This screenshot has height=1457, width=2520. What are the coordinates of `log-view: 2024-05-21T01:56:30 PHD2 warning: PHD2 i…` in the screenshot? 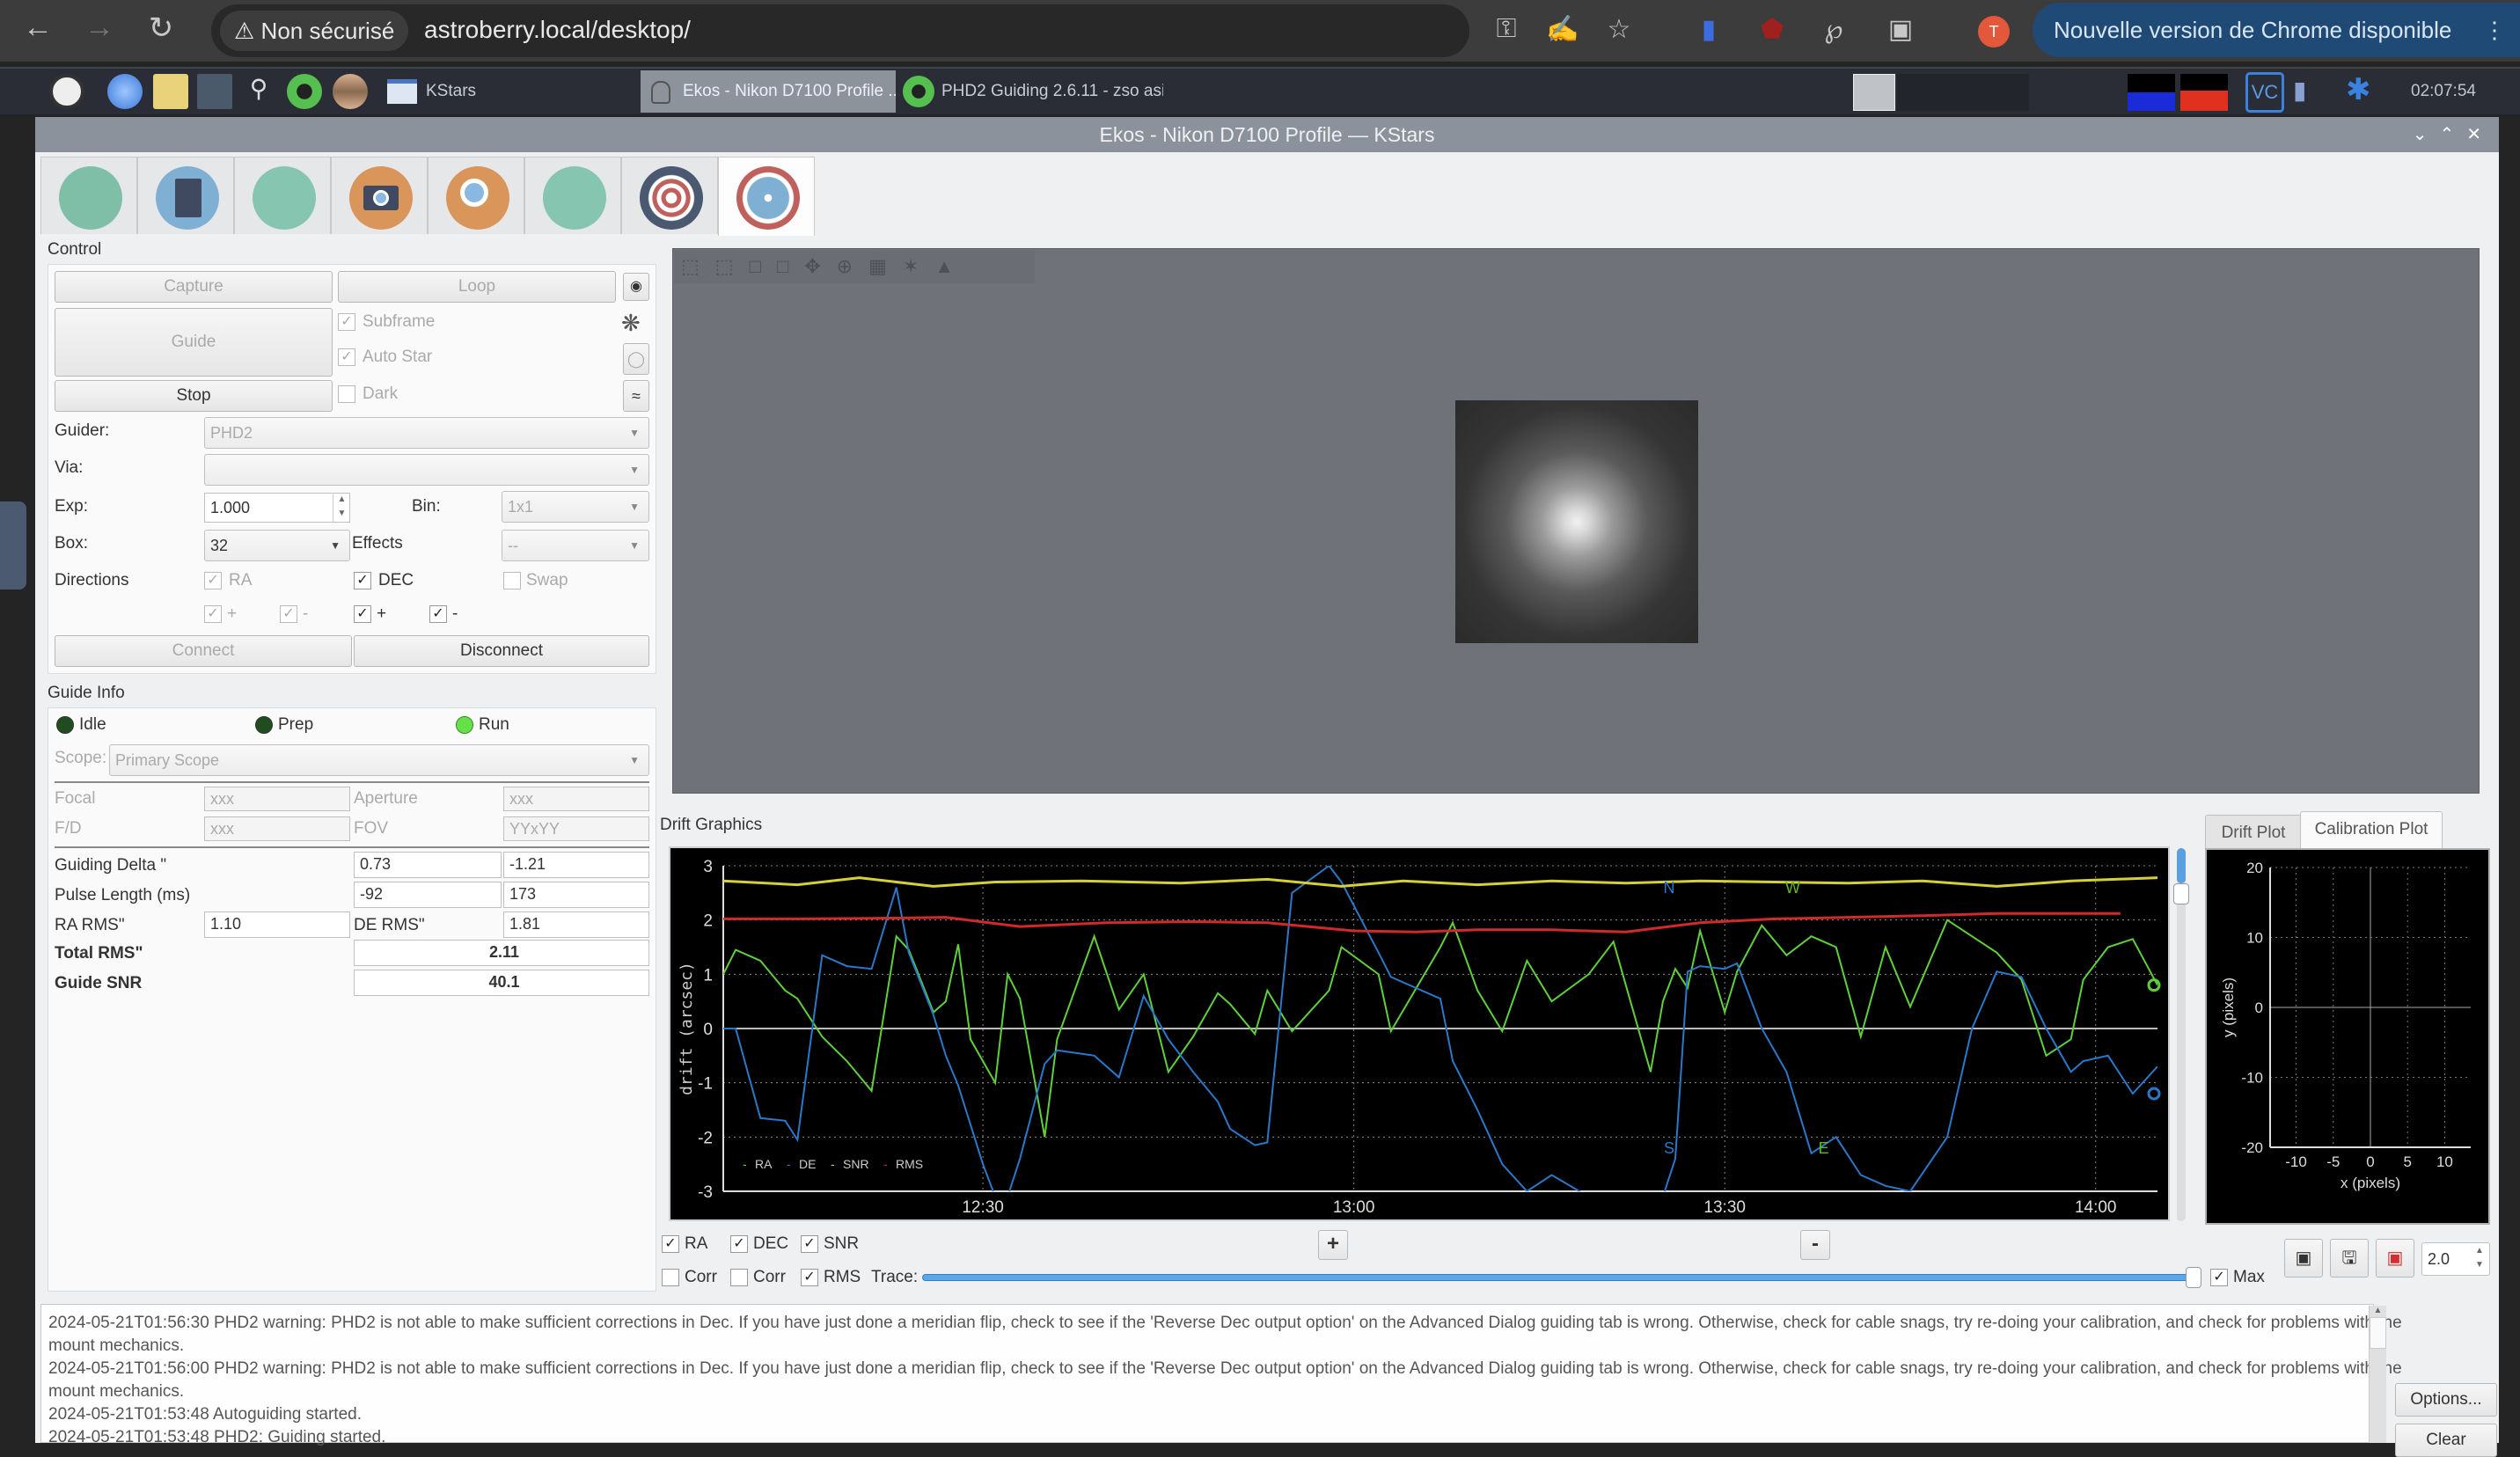 It's located at (1221, 1375).